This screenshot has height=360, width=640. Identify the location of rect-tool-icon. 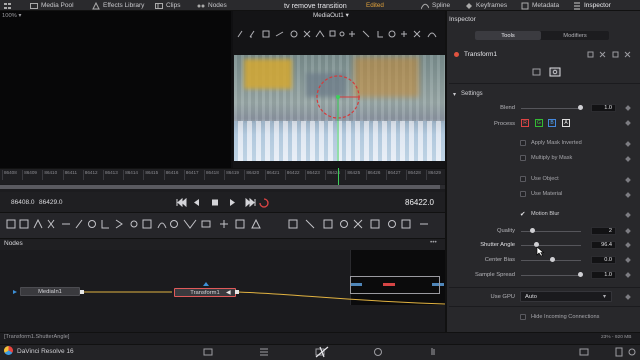
(266, 34).